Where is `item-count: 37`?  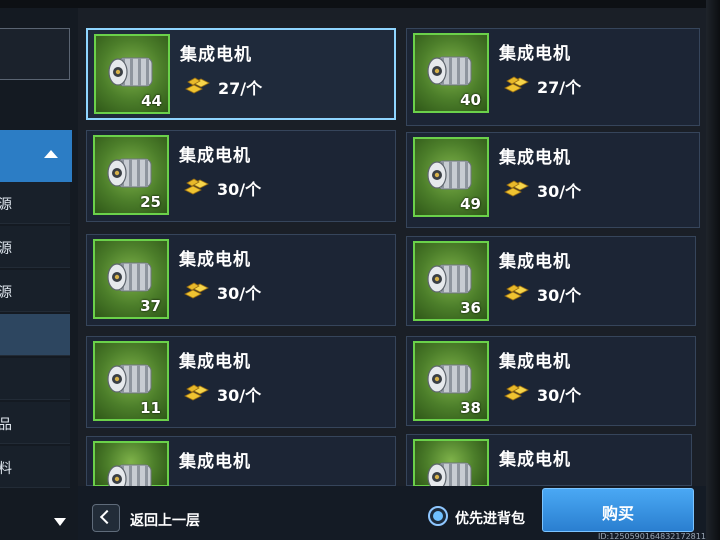
item-count: 37 is located at coordinates (150, 306).